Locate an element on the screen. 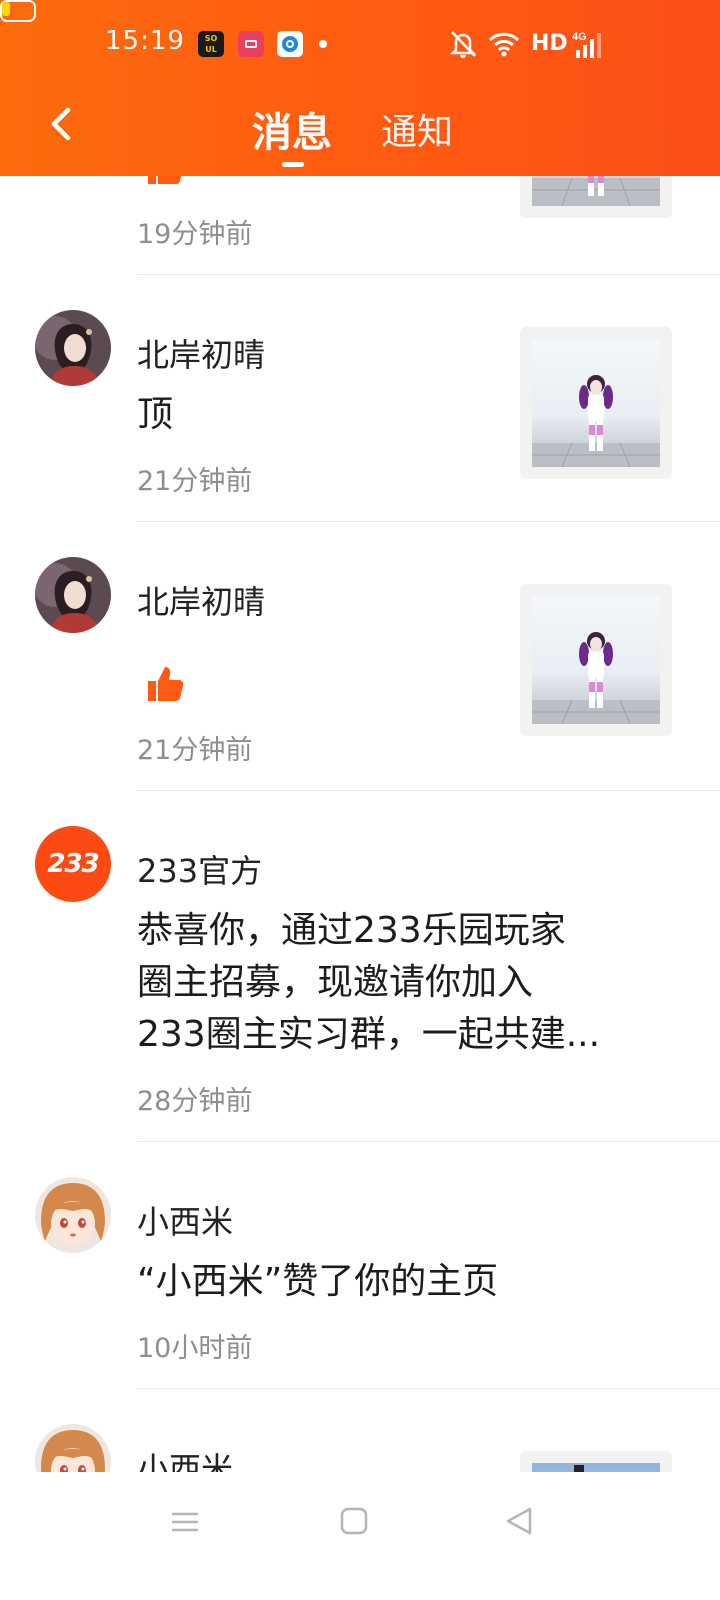 This screenshot has width=720, height=1600. top-nav: 消息 通知 is located at coordinates (360, 133).